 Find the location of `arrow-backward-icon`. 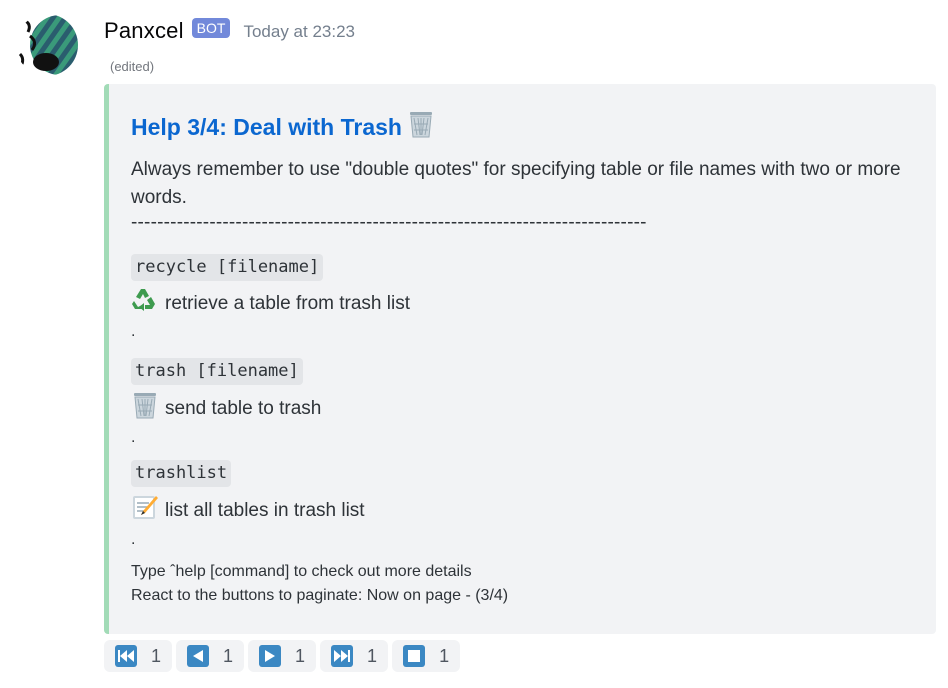

arrow-backward-icon is located at coordinates (198, 656).